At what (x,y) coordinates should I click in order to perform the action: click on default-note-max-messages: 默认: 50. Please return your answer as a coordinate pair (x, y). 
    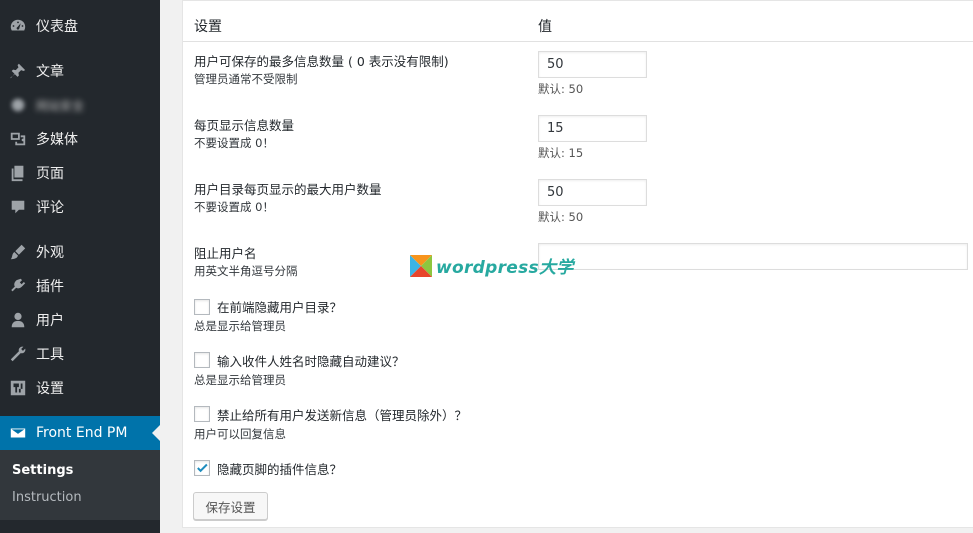
    Looking at the image, I should click on (561, 89).